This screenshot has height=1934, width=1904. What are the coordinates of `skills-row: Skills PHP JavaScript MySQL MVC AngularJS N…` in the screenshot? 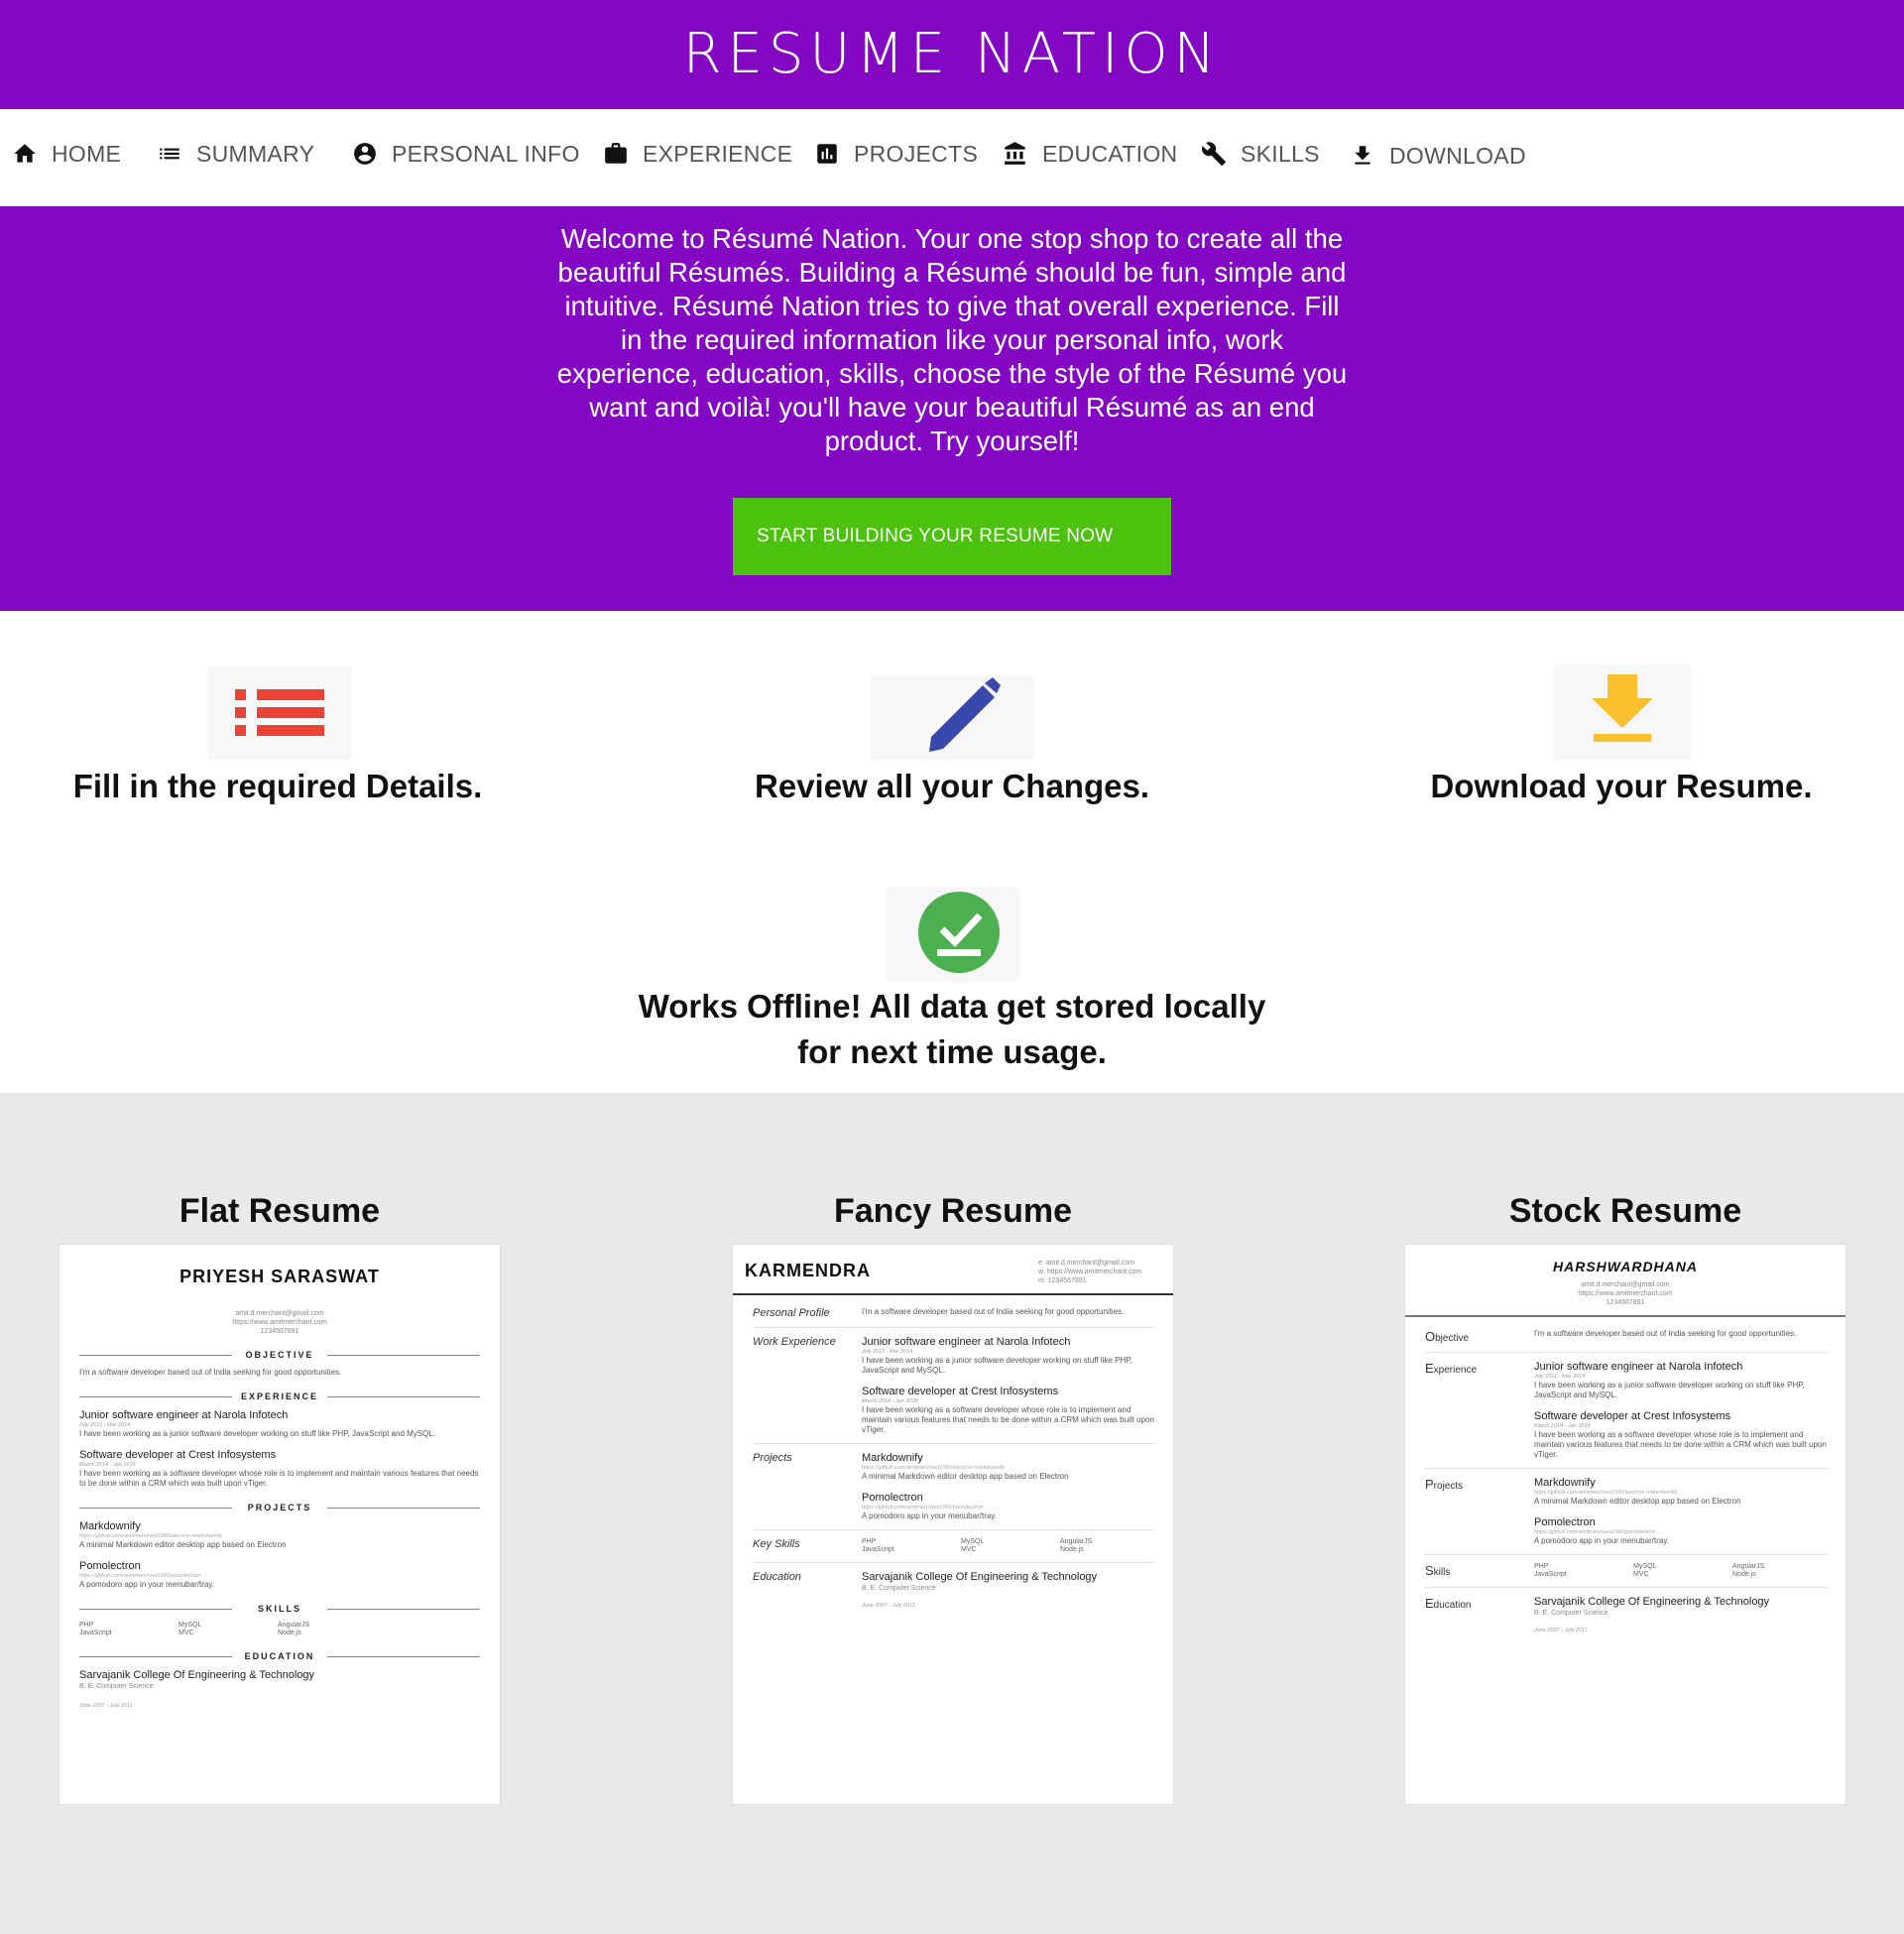 It's located at (1626, 1571).